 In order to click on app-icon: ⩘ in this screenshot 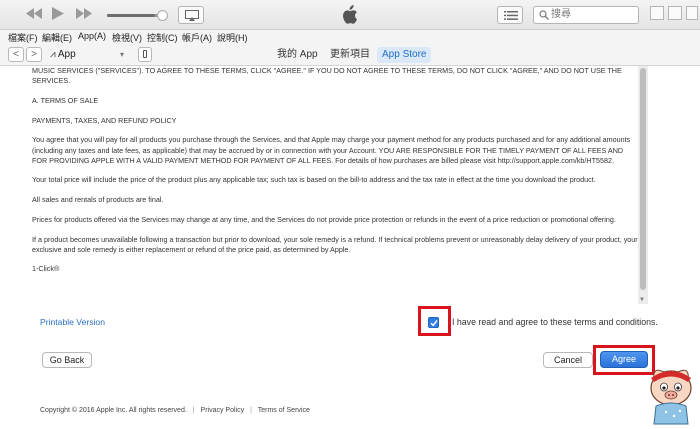, I will do `click(53, 54)`.